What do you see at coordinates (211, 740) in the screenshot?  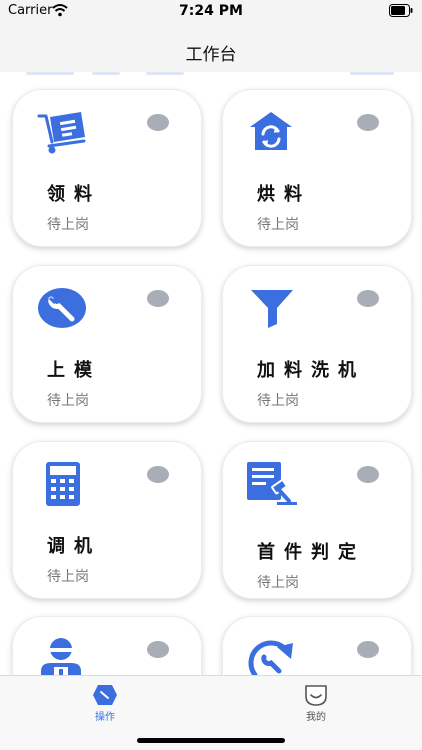 I see `home-indicator` at bounding box center [211, 740].